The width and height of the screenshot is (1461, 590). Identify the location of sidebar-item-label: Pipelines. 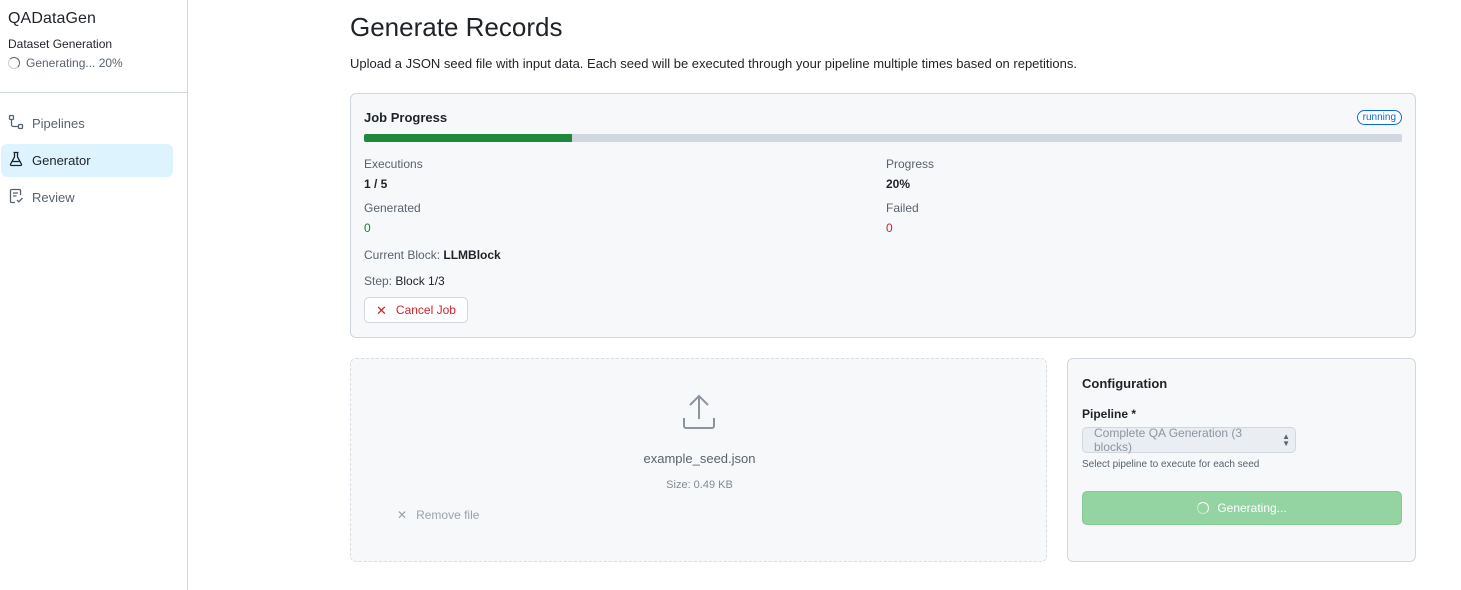
(58, 123).